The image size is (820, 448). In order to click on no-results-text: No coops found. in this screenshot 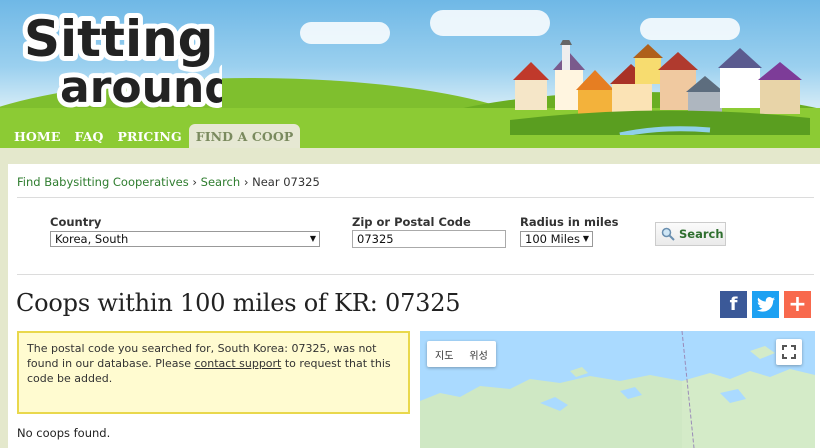, I will do `click(64, 433)`.